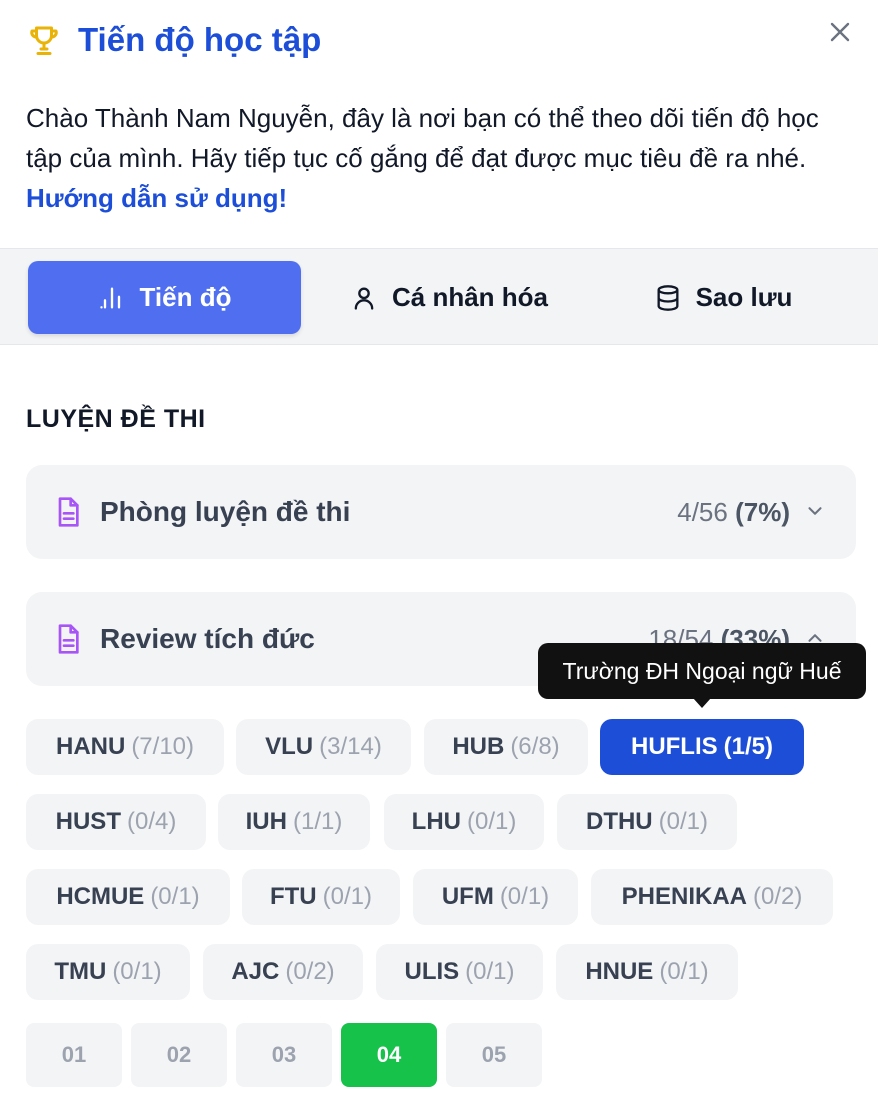 This screenshot has width=878, height=1120. I want to click on school-chip-hanu: HANU (7/10), so click(125, 747).